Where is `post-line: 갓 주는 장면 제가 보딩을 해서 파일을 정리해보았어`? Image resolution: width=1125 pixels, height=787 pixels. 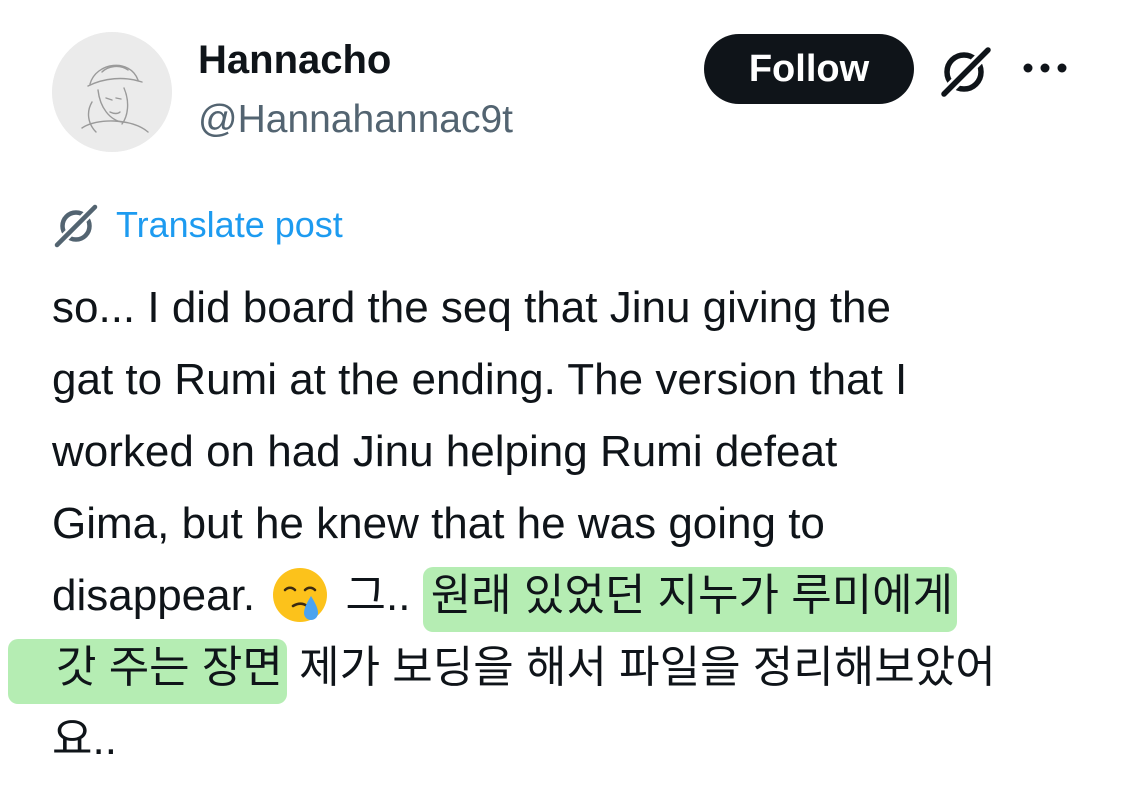 post-line: 갓 주는 장면 제가 보딩을 해서 파일을 정리해보았어 is located at coordinates (560, 668).